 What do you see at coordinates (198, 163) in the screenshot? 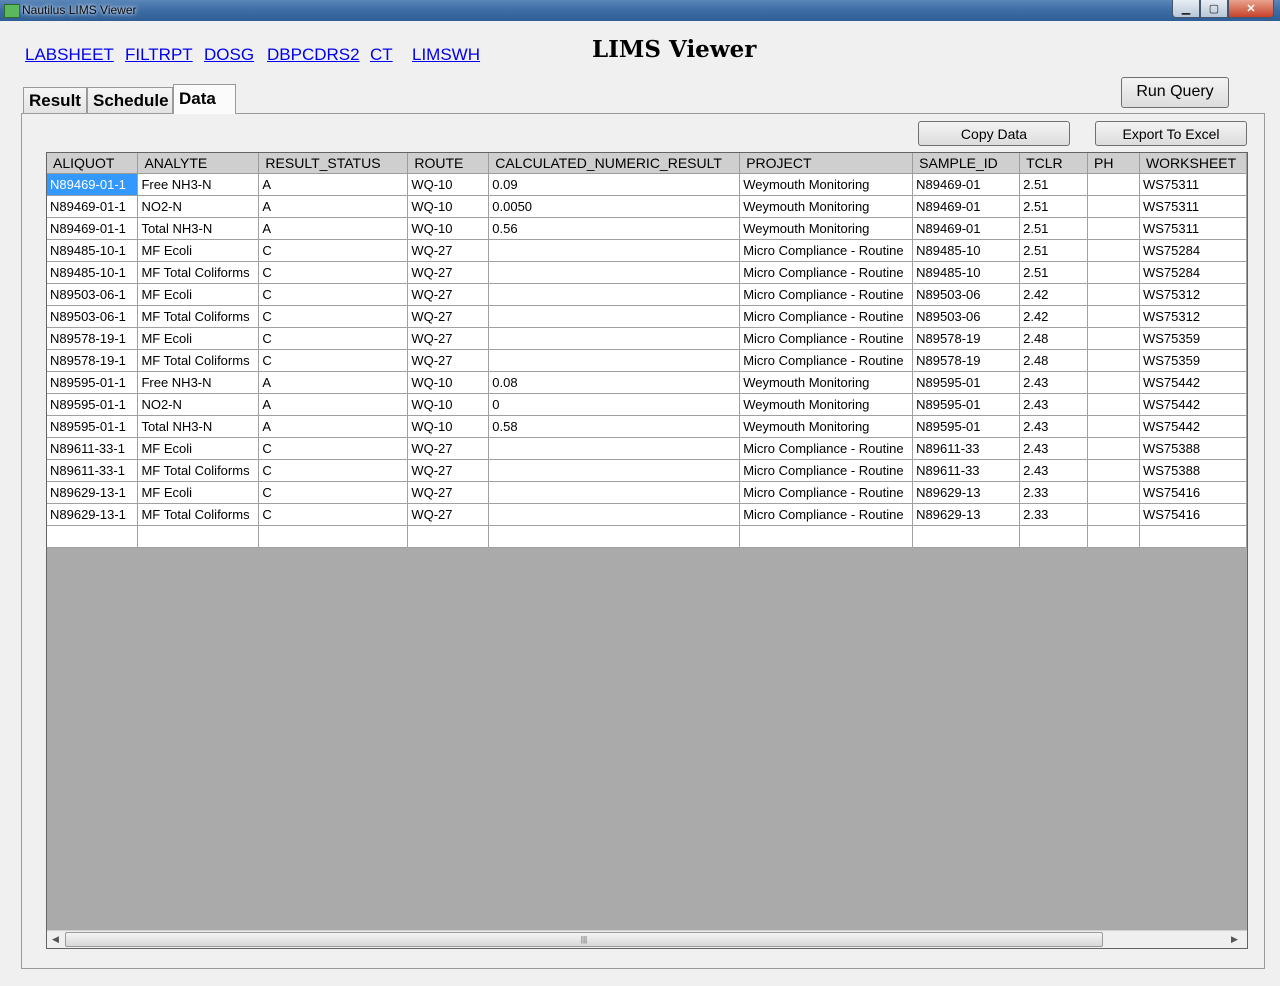
I see `column-header-analyte: ANALYTE` at bounding box center [198, 163].